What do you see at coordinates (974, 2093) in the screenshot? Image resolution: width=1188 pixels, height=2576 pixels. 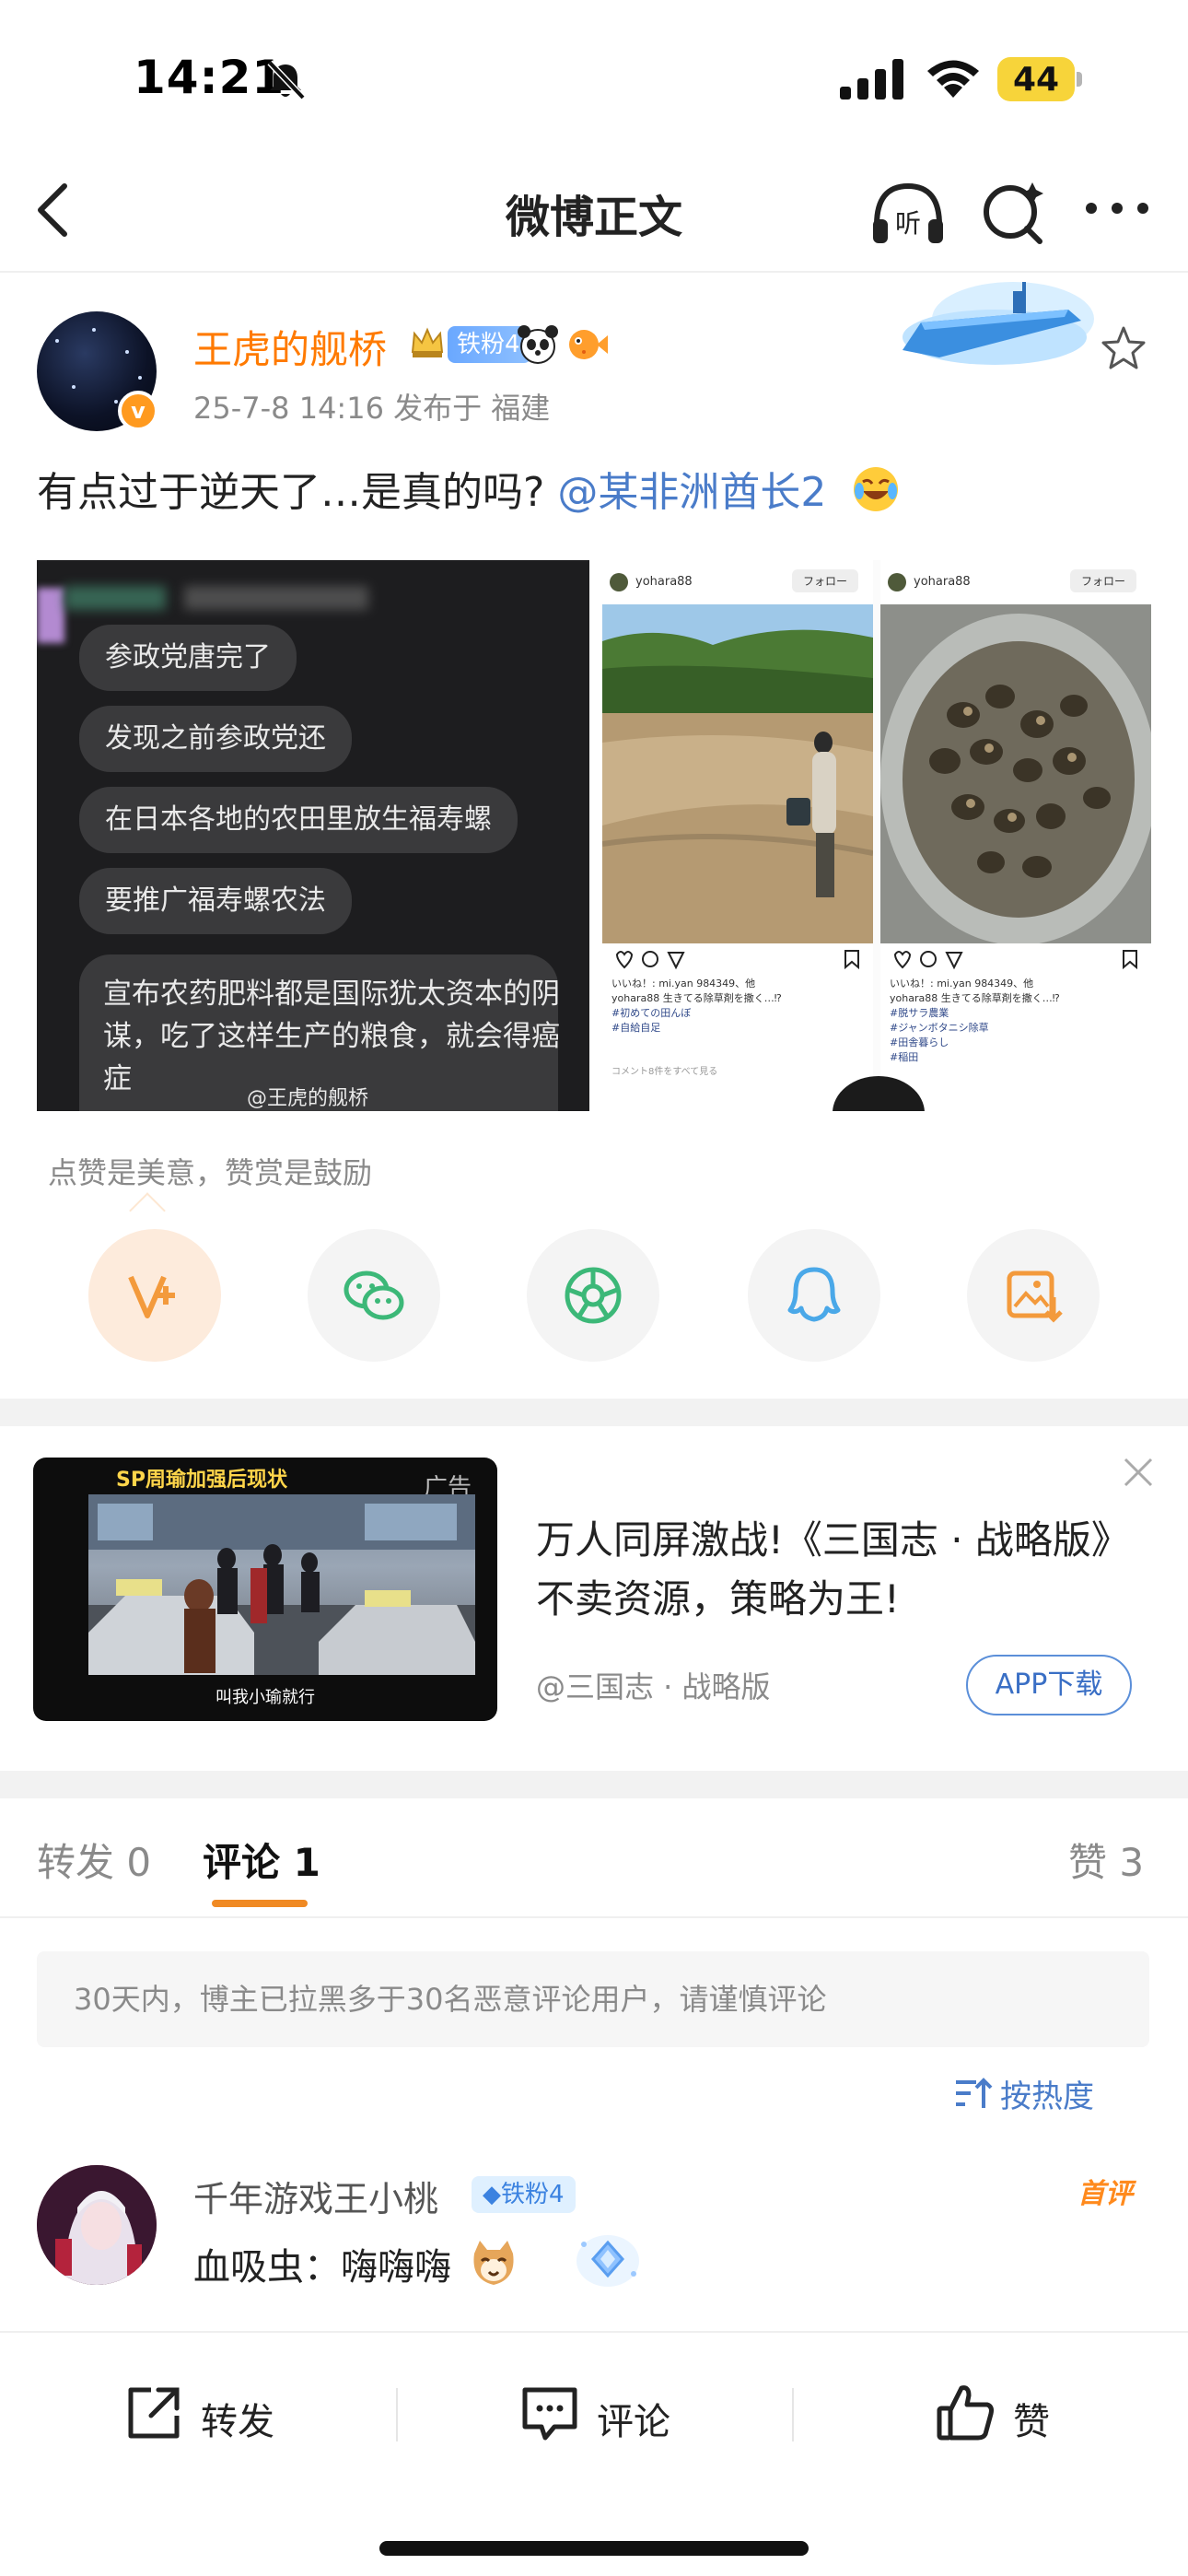 I see `sort-icon` at bounding box center [974, 2093].